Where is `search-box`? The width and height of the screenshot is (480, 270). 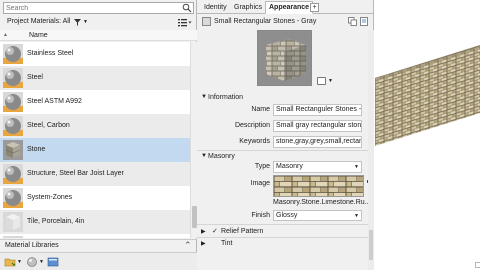 search-box is located at coordinates (98, 8).